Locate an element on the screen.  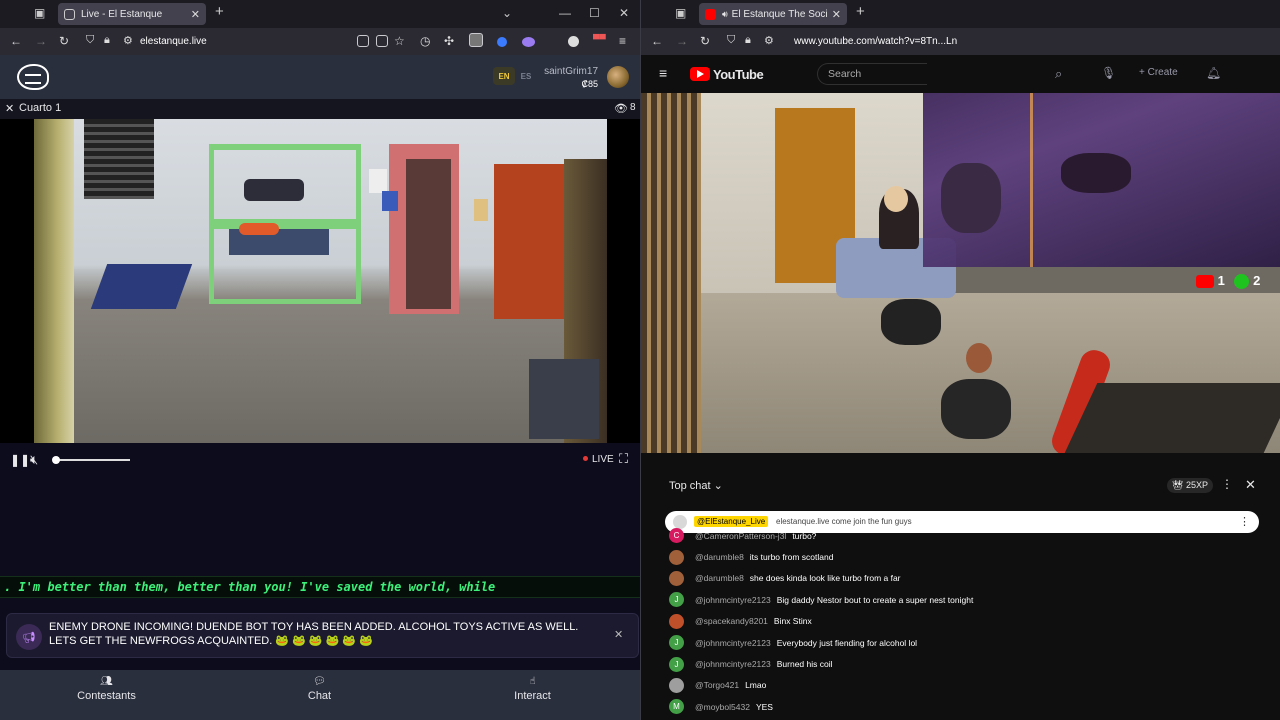
muted-speaker-icon: 🔇︎ is located at coordinates (34, 460).